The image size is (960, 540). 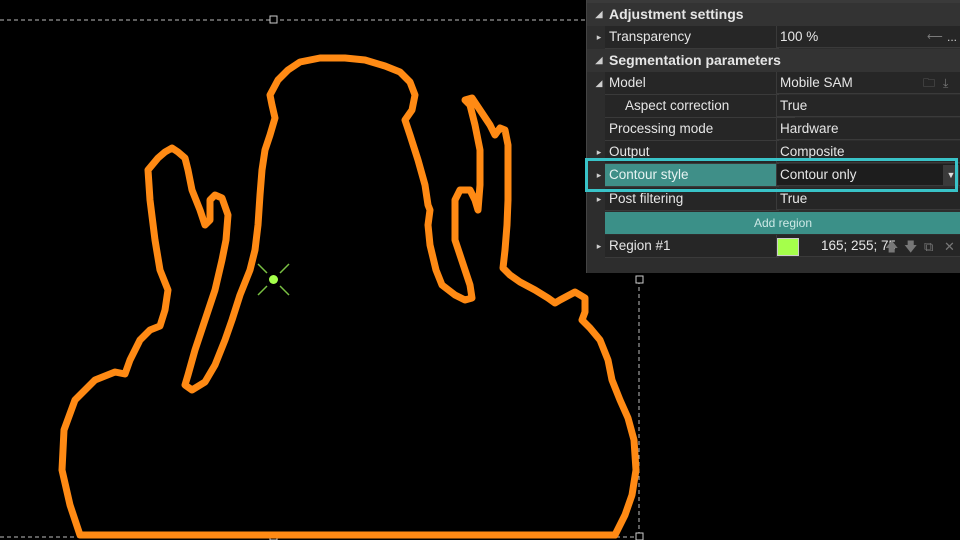 I want to click on property-post-filtering: ▸ Post filtering True, so click(x=773, y=199).